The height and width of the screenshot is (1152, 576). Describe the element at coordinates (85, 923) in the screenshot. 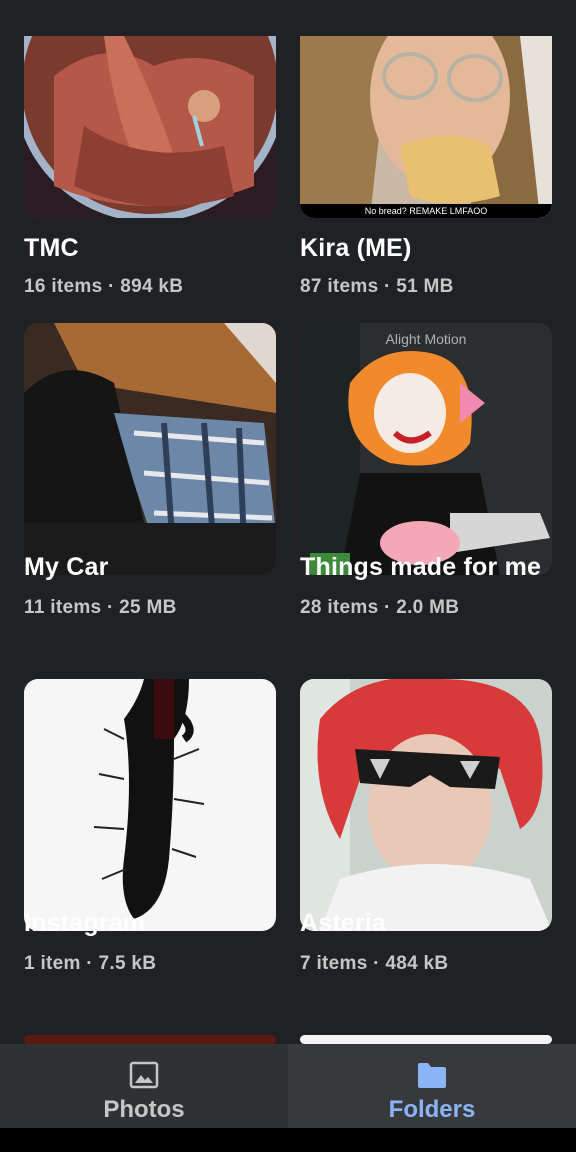

I see `folder-name: Instagram` at that location.